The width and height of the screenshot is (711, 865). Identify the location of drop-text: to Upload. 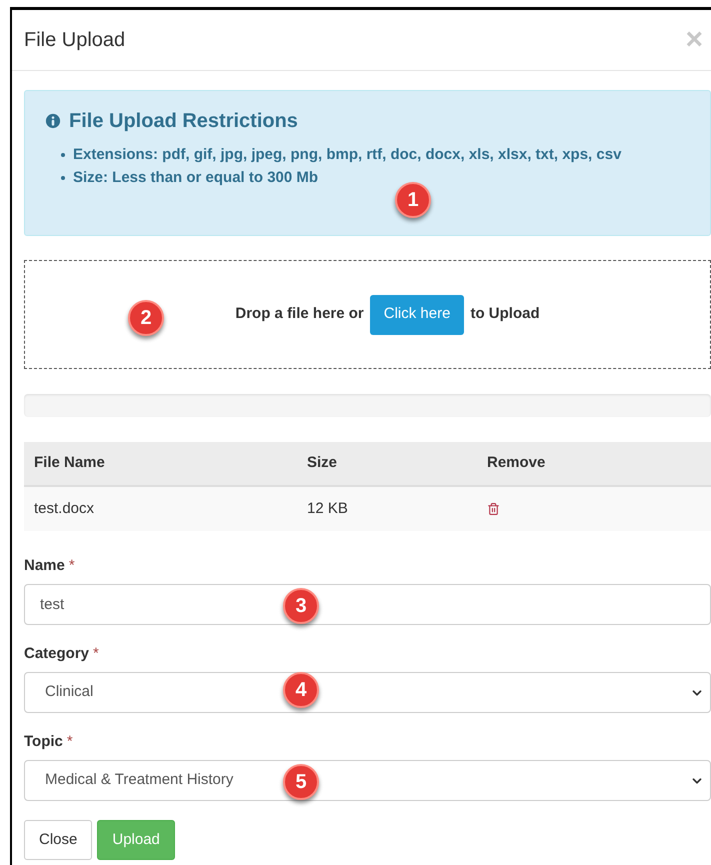
(505, 314).